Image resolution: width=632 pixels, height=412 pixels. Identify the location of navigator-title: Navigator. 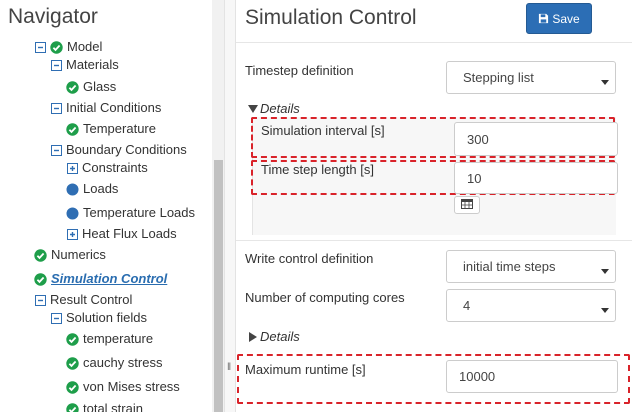
(53, 16).